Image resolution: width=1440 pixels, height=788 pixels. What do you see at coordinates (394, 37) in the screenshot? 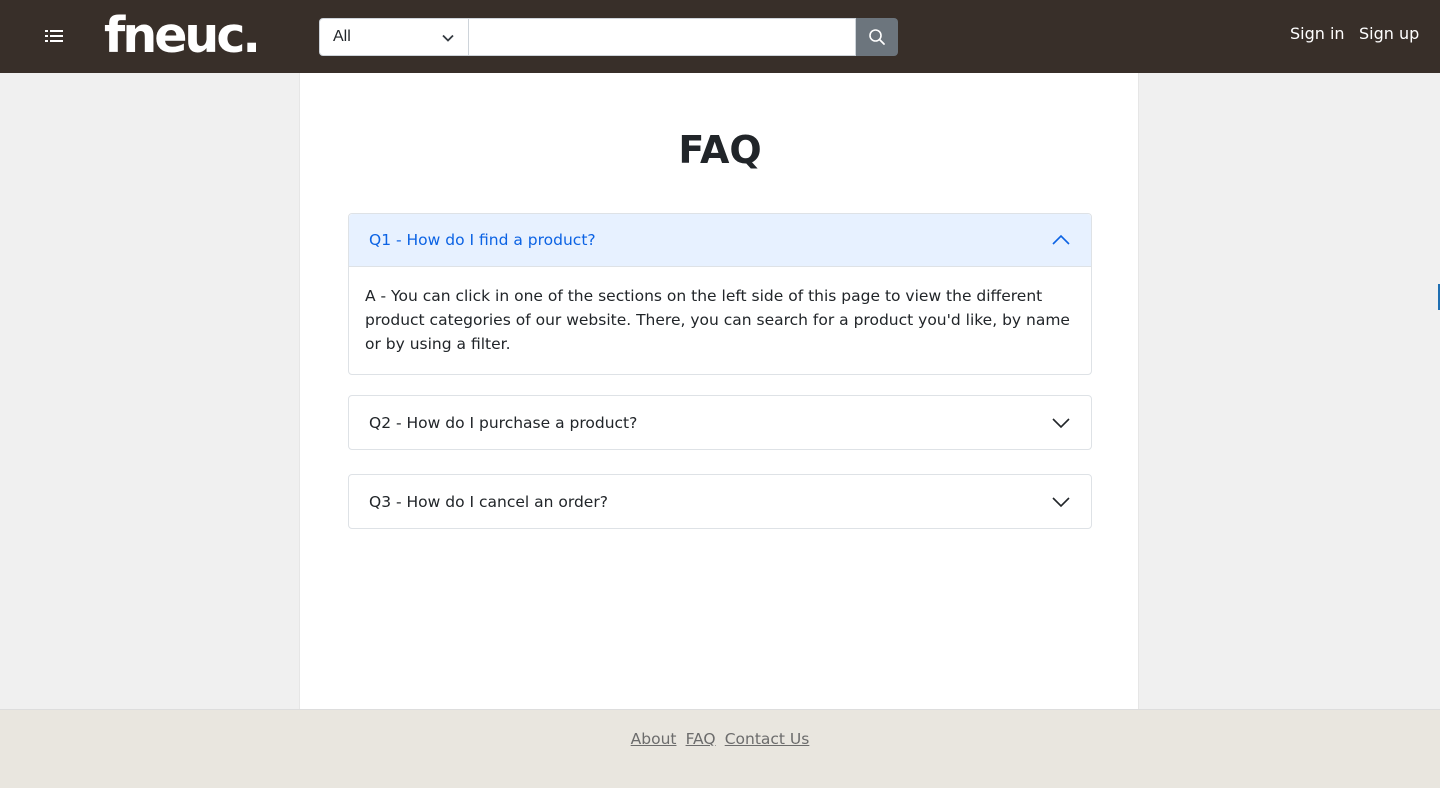
I see `category-select: All` at bounding box center [394, 37].